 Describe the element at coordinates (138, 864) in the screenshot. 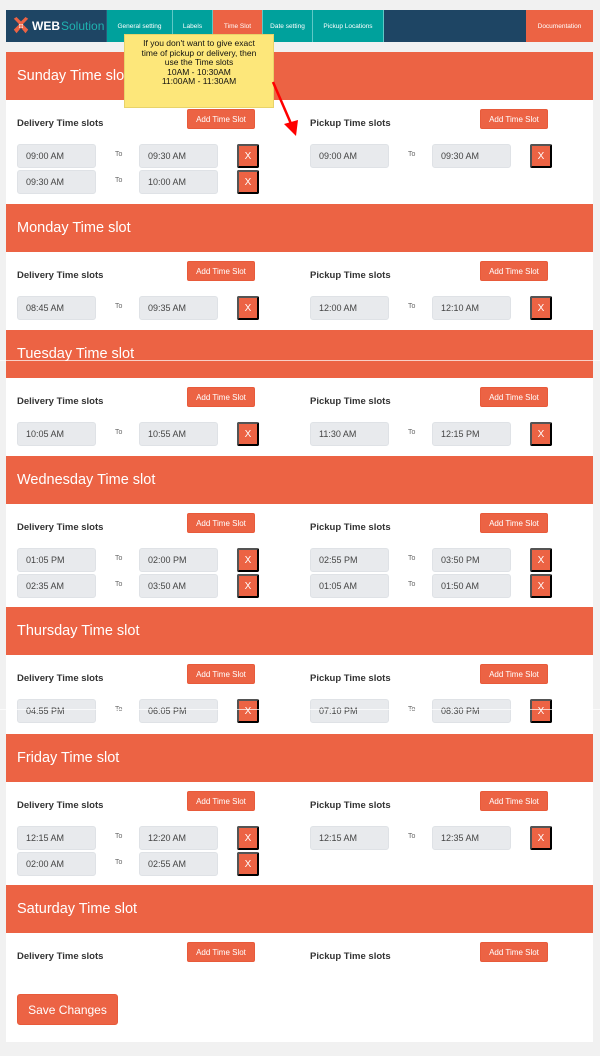

I see `delivery-slot-row: 02:00 AM To 02:55 AM X` at that location.